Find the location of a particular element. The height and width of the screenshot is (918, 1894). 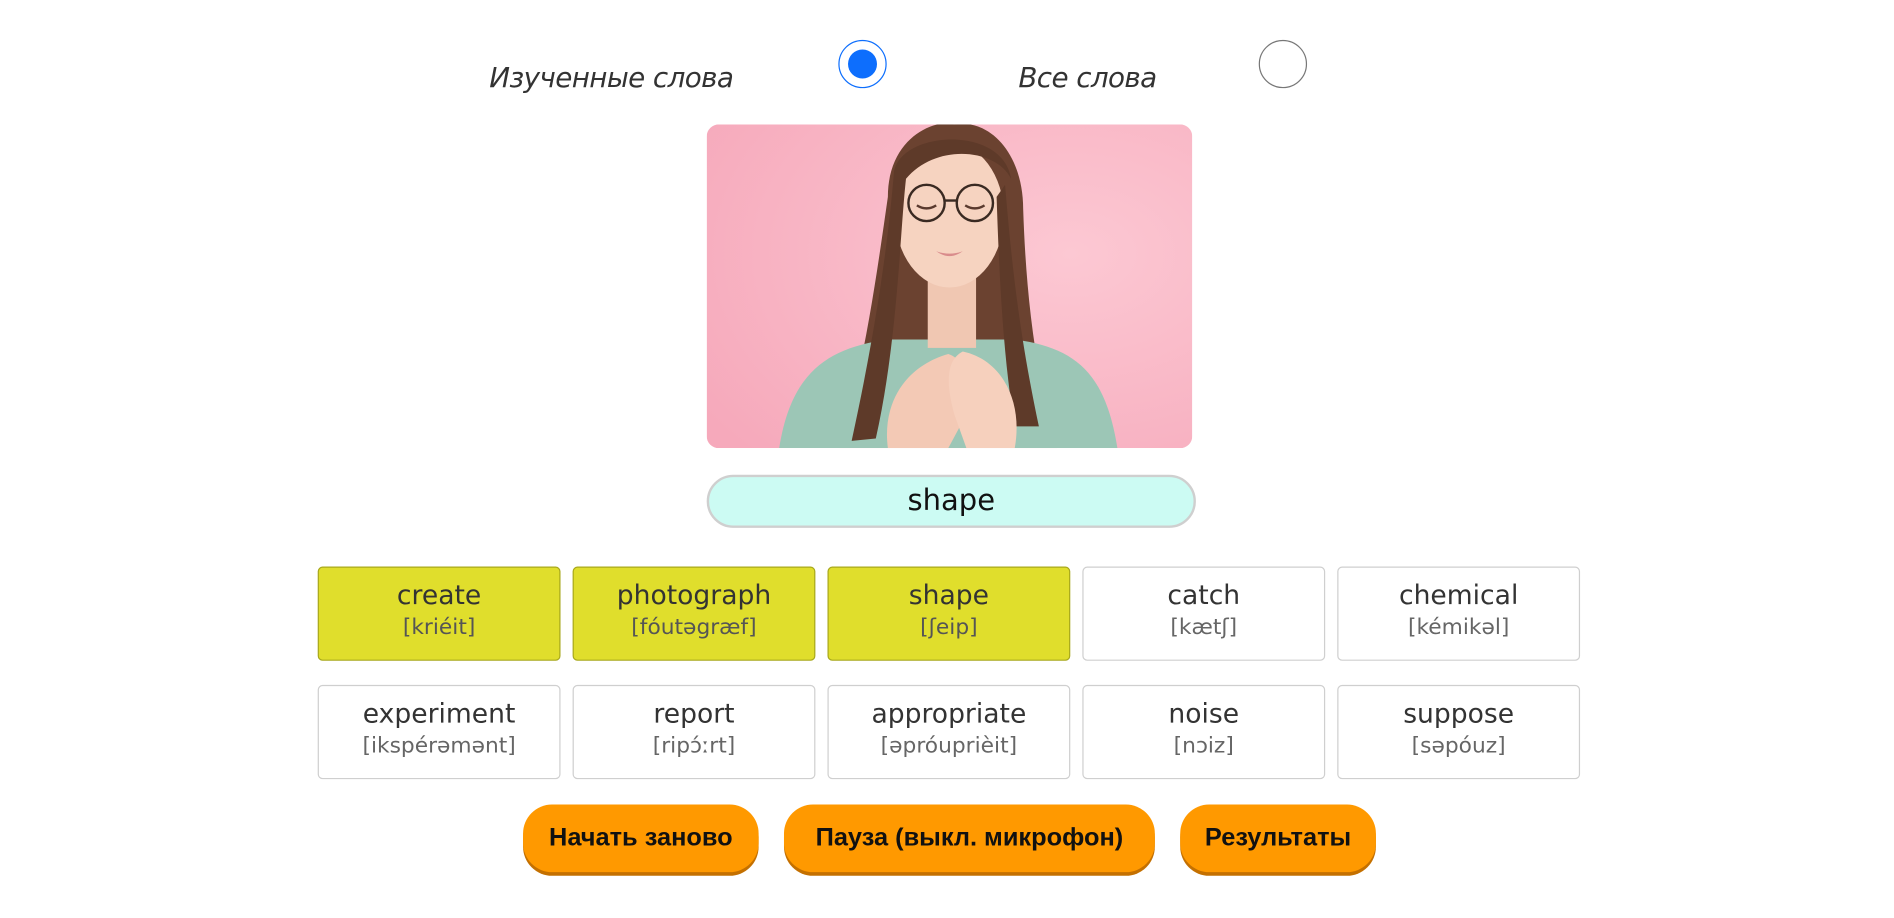

word-card: create [kriéit] is located at coordinates (439, 613).